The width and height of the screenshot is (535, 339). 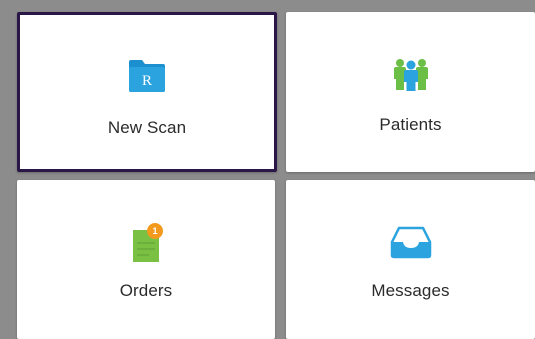 I want to click on svg-text: R, so click(x=147, y=81).